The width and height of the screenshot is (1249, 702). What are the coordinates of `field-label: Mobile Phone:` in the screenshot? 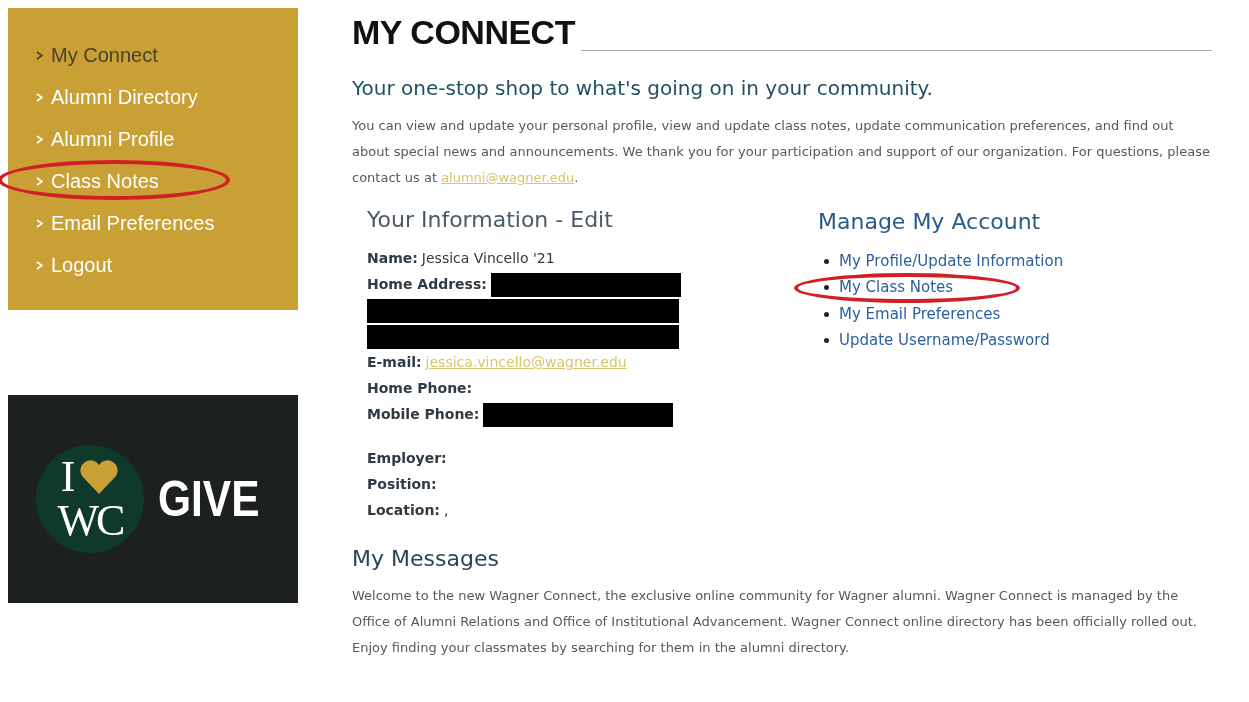 It's located at (423, 415).